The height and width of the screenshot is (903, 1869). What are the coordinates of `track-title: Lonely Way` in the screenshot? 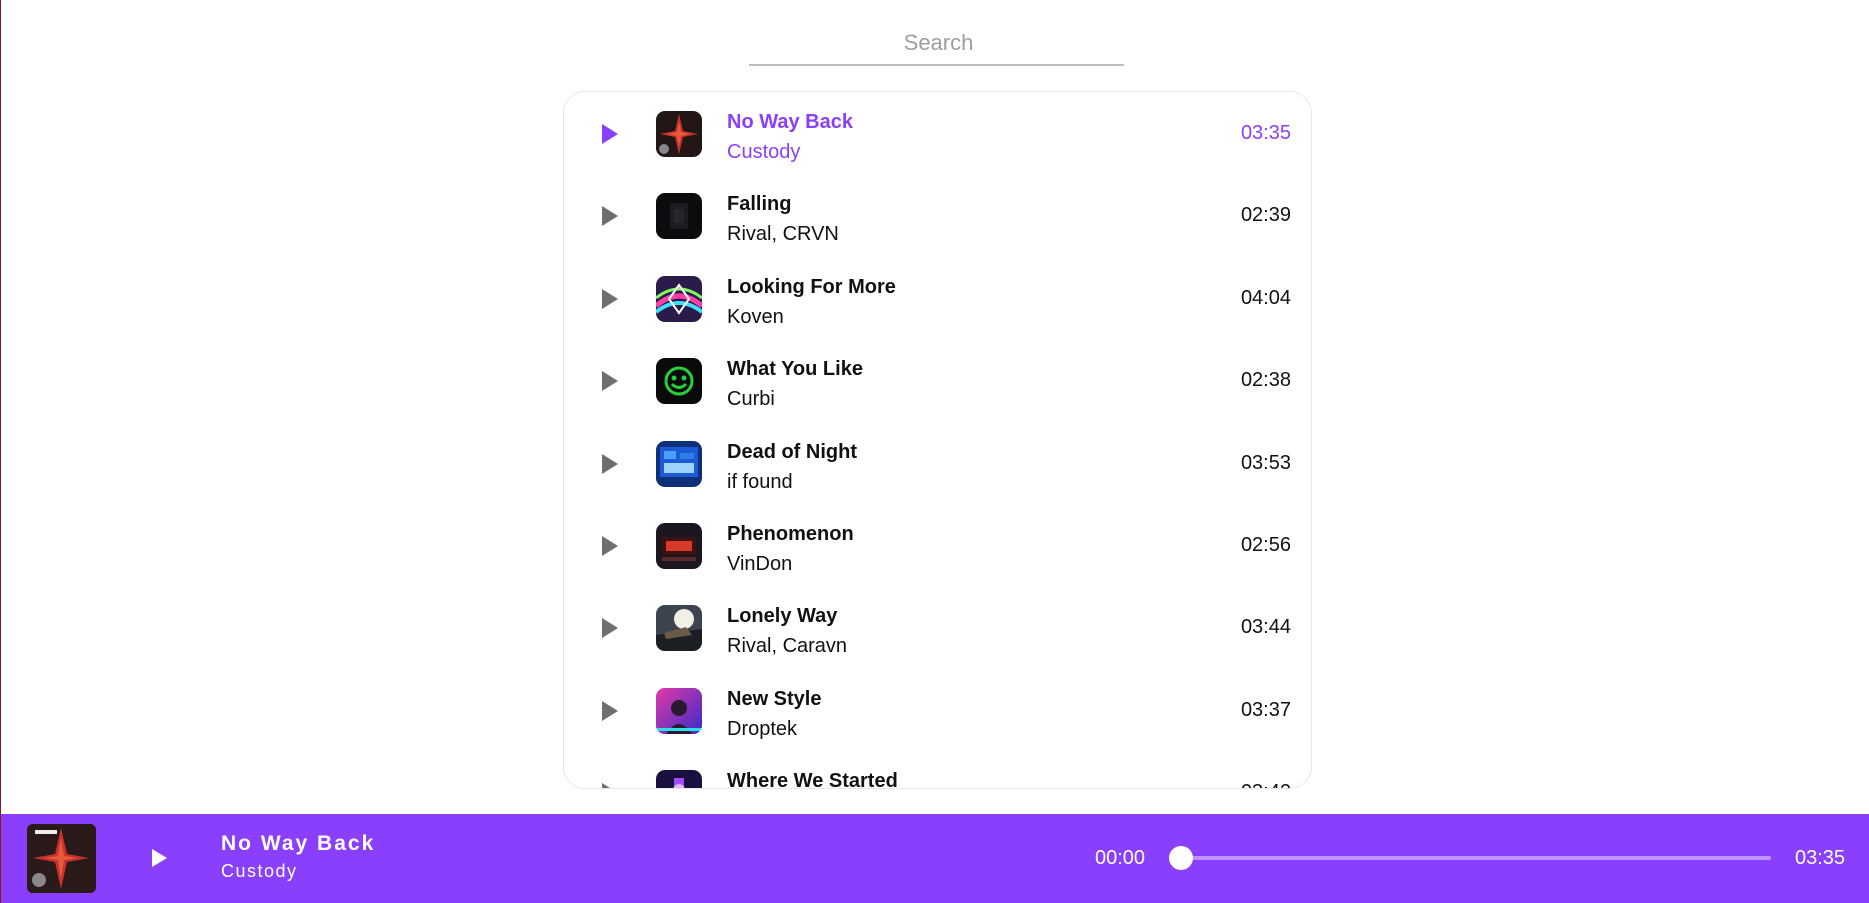 It's located at (782, 616).